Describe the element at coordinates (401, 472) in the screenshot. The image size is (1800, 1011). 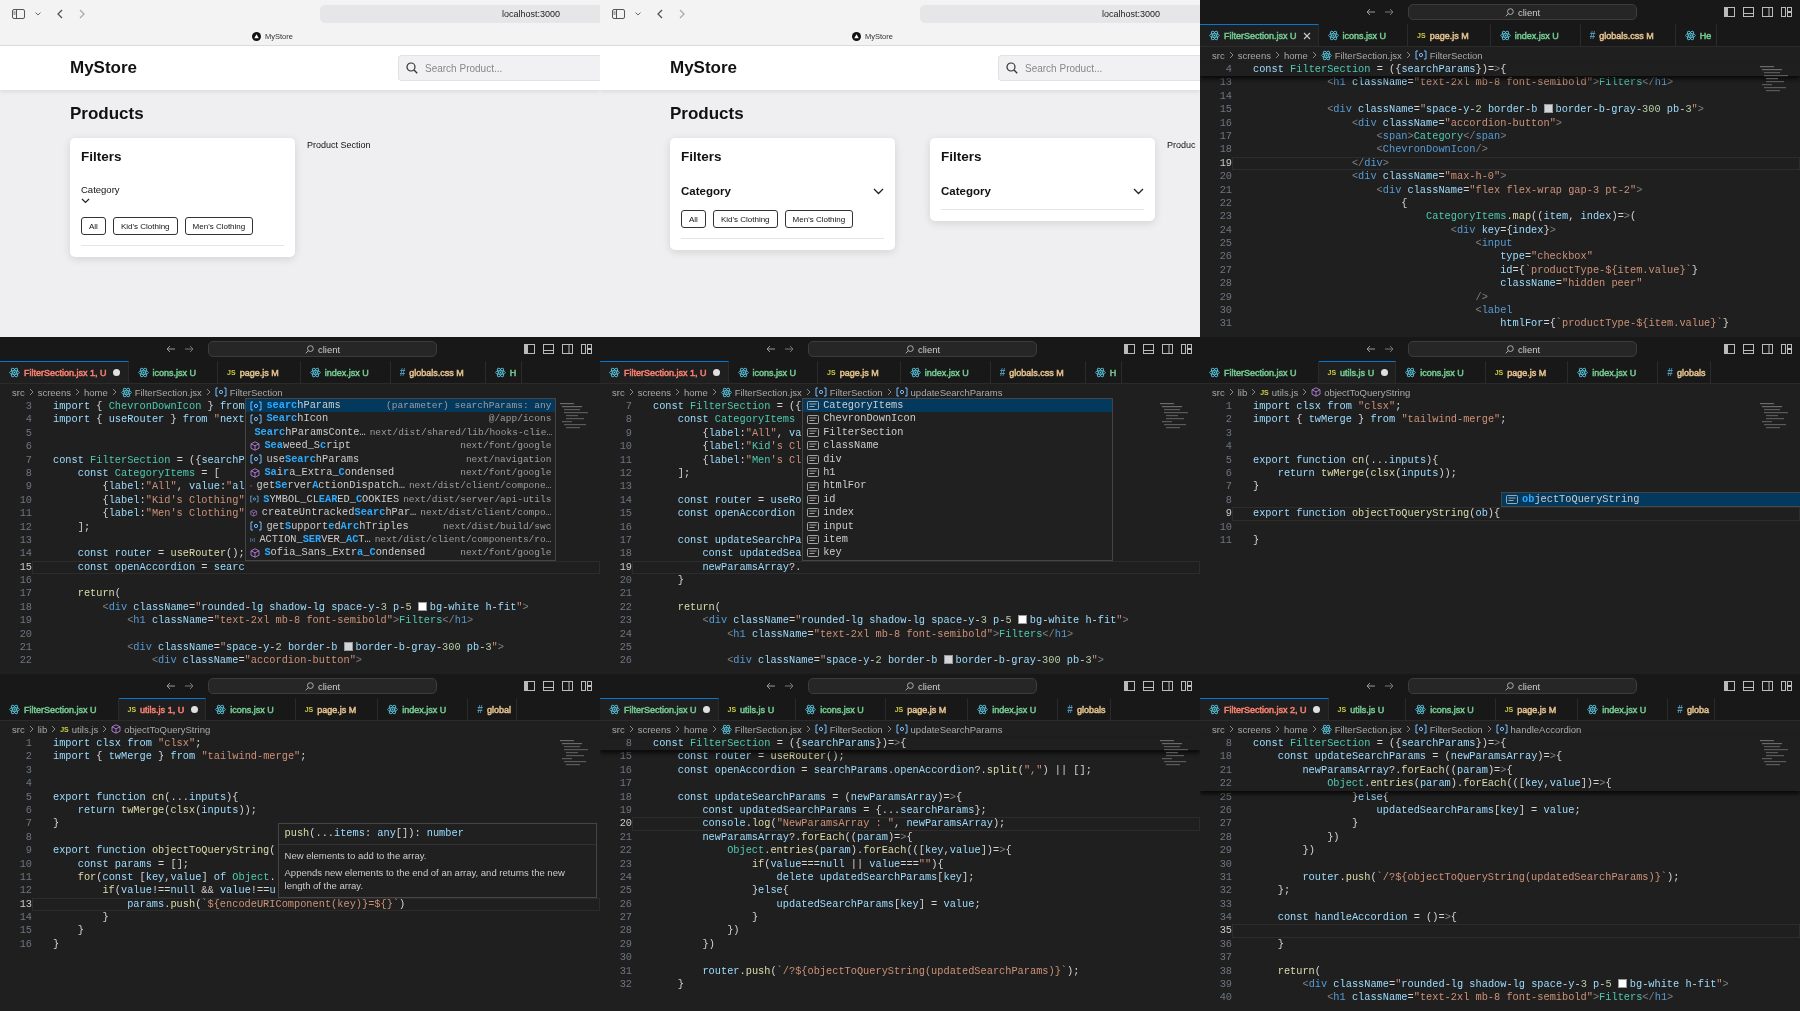
I see `suggestion-item: Saira_Extra_Condensed next/font/google` at that location.